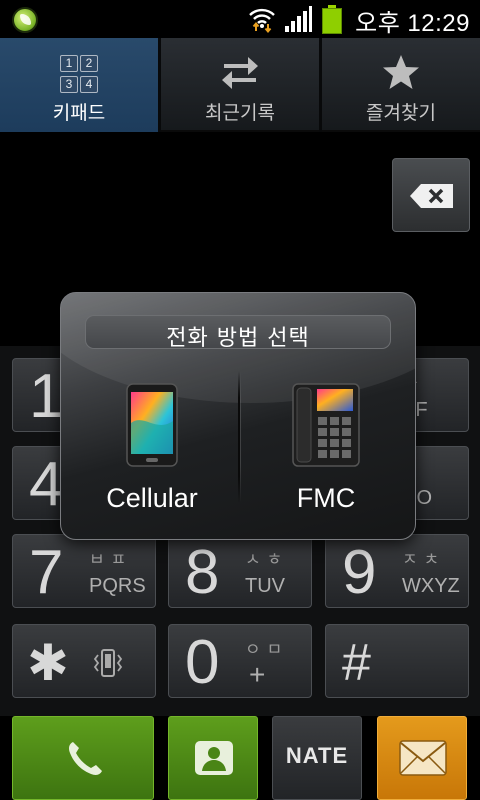 This screenshot has height=800, width=480. What do you see at coordinates (238, 338) in the screenshot?
I see `dialog-title: 전화 방법 선택` at bounding box center [238, 338].